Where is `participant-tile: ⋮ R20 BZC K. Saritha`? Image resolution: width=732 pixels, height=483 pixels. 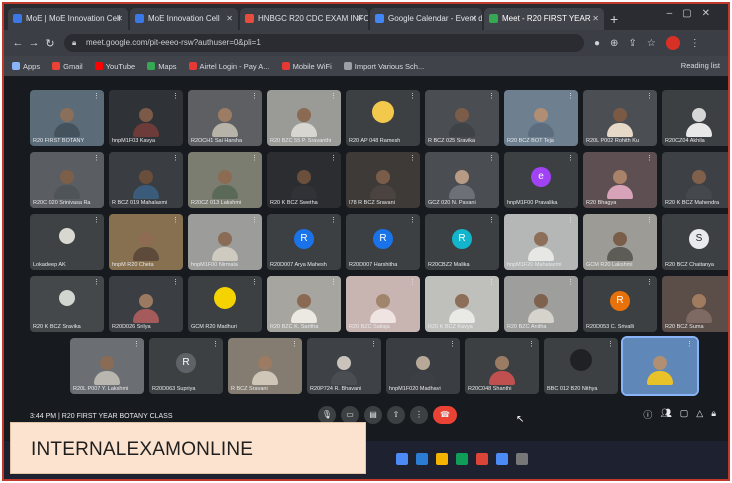
participant-tile: ⋮ R20 BZC K. Saritha is located at coordinates (304, 304).